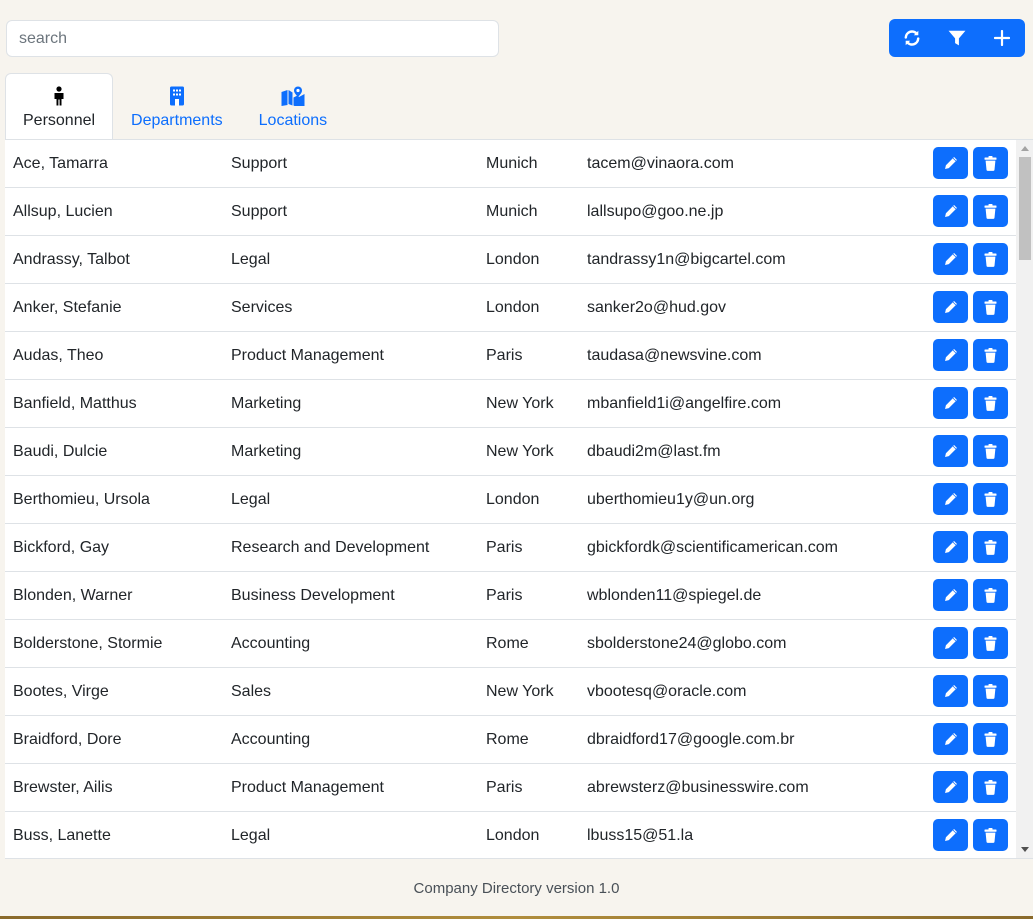  Describe the element at coordinates (60, 451) in the screenshot. I see `person-name: Baudi, Dulcie` at that location.